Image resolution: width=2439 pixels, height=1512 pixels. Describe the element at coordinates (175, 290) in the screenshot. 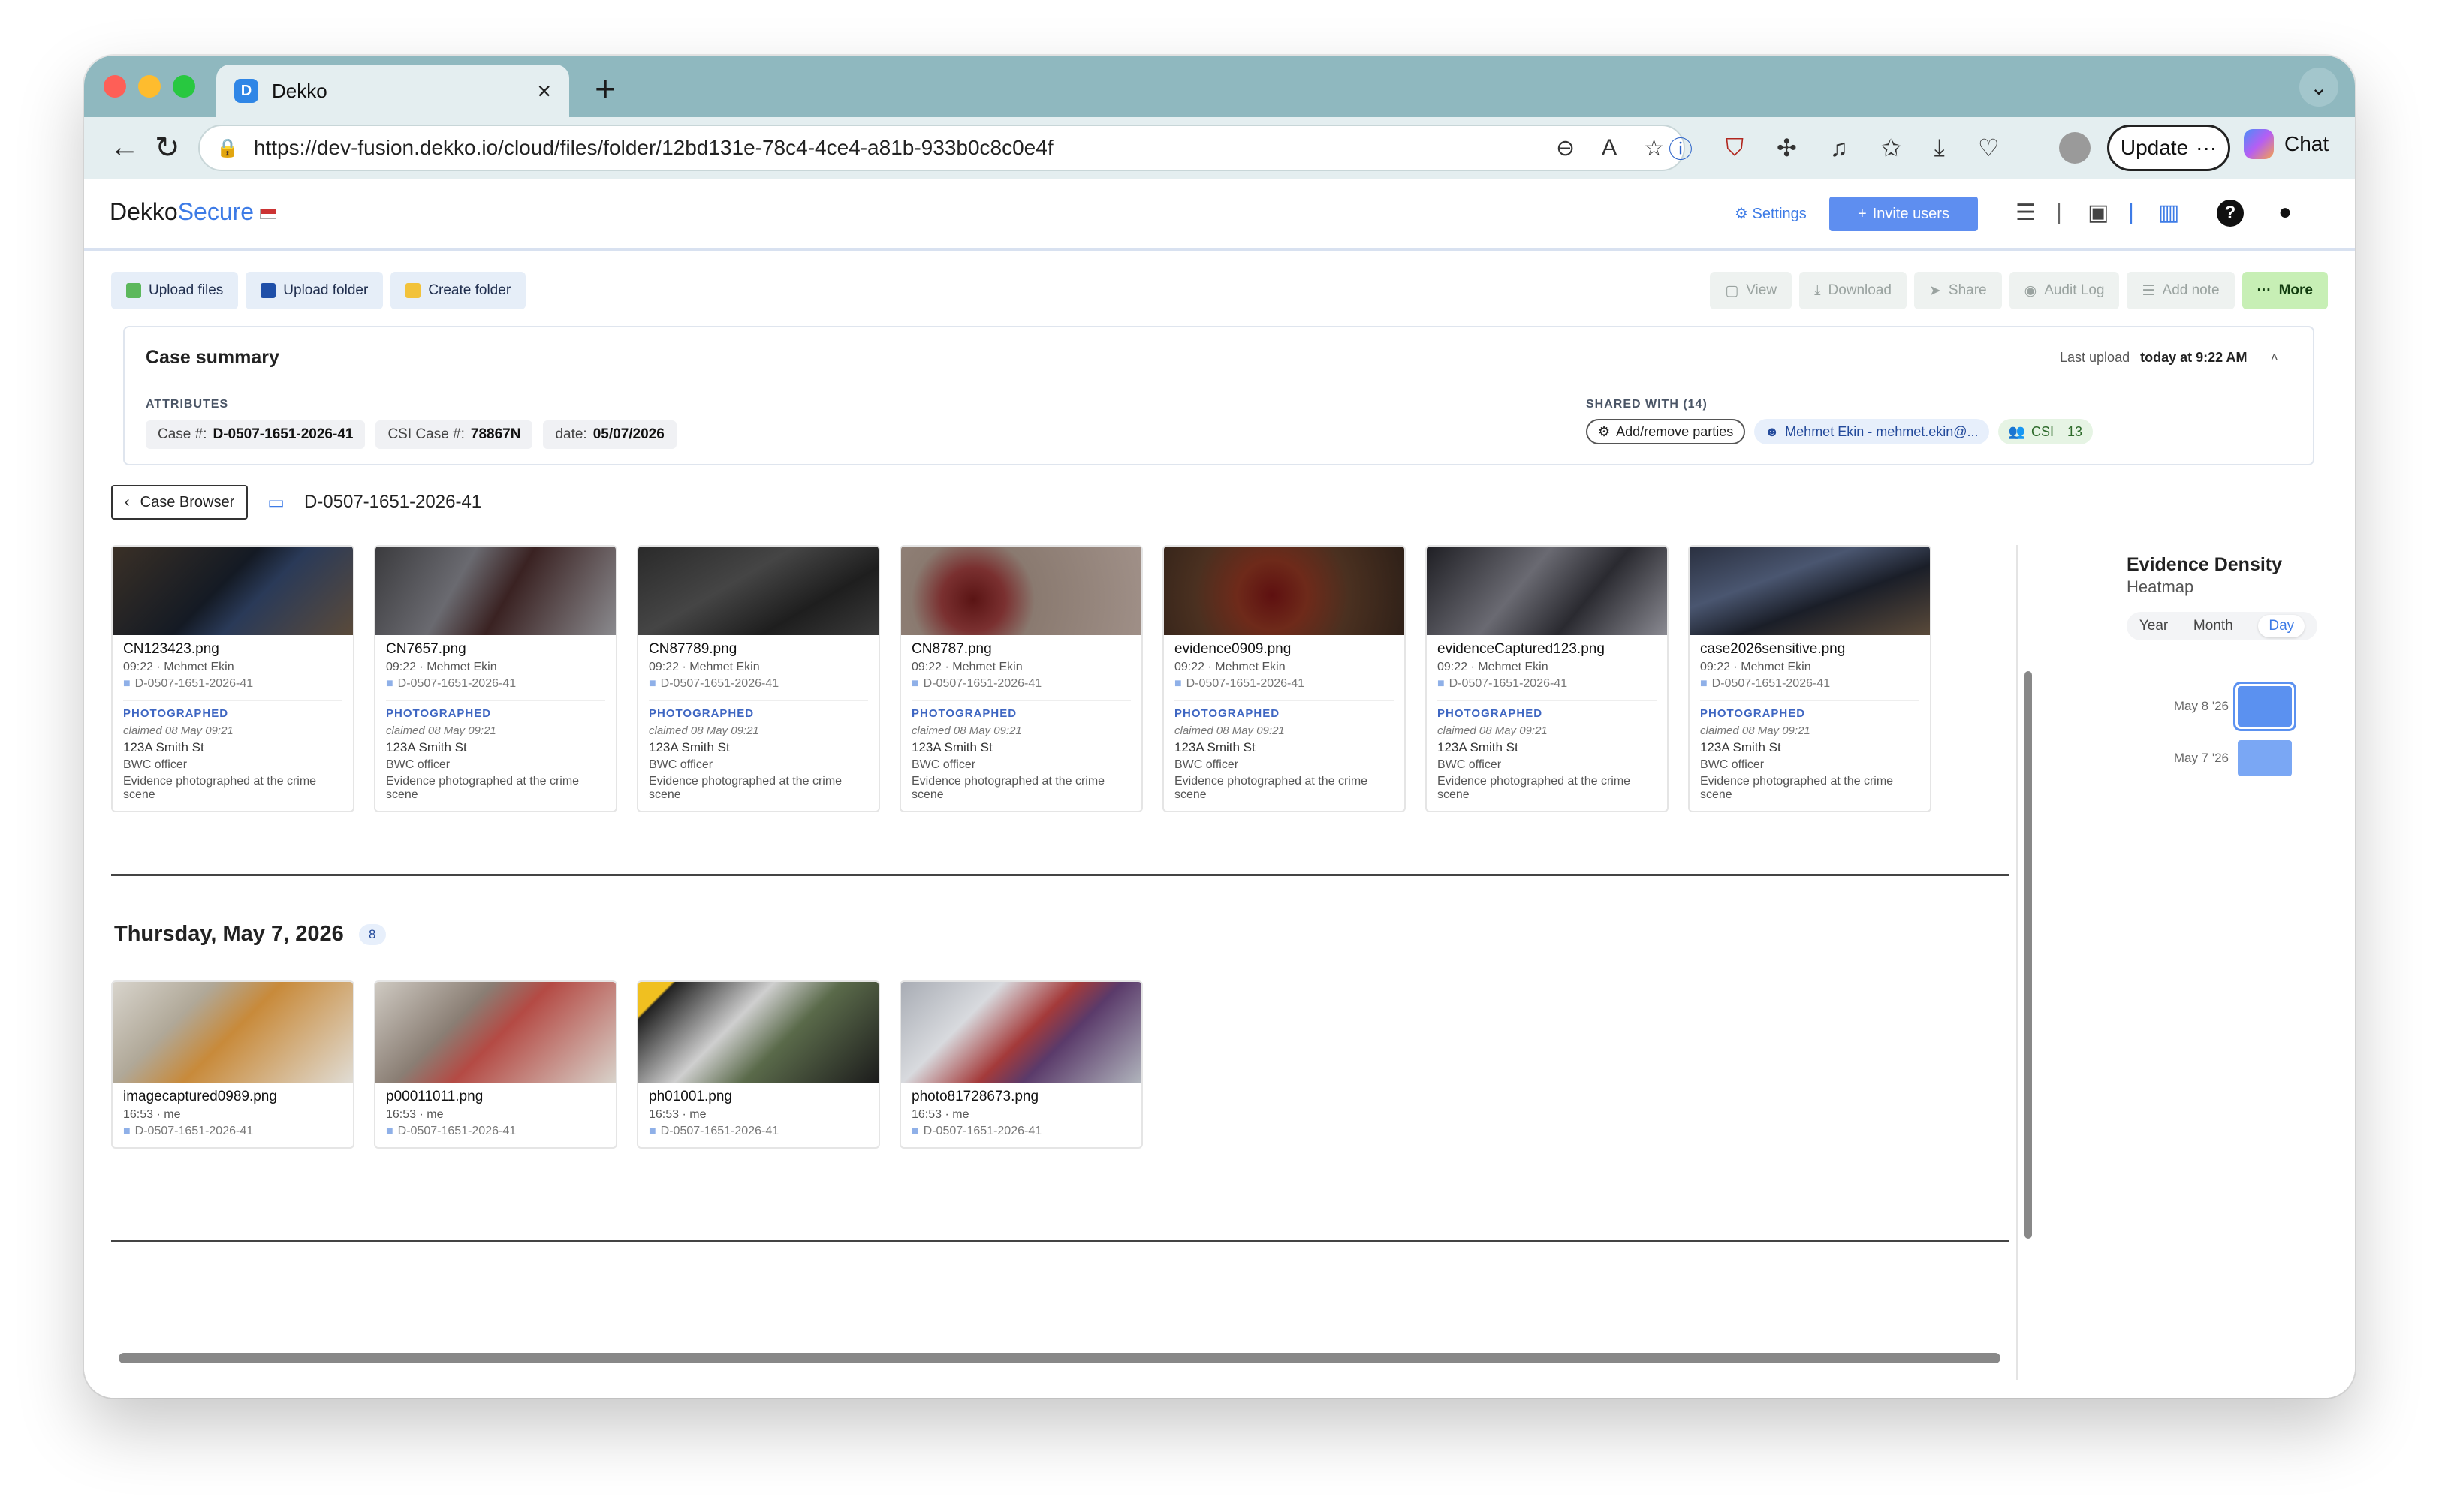

I see `upload-files-button: Upload files` at that location.